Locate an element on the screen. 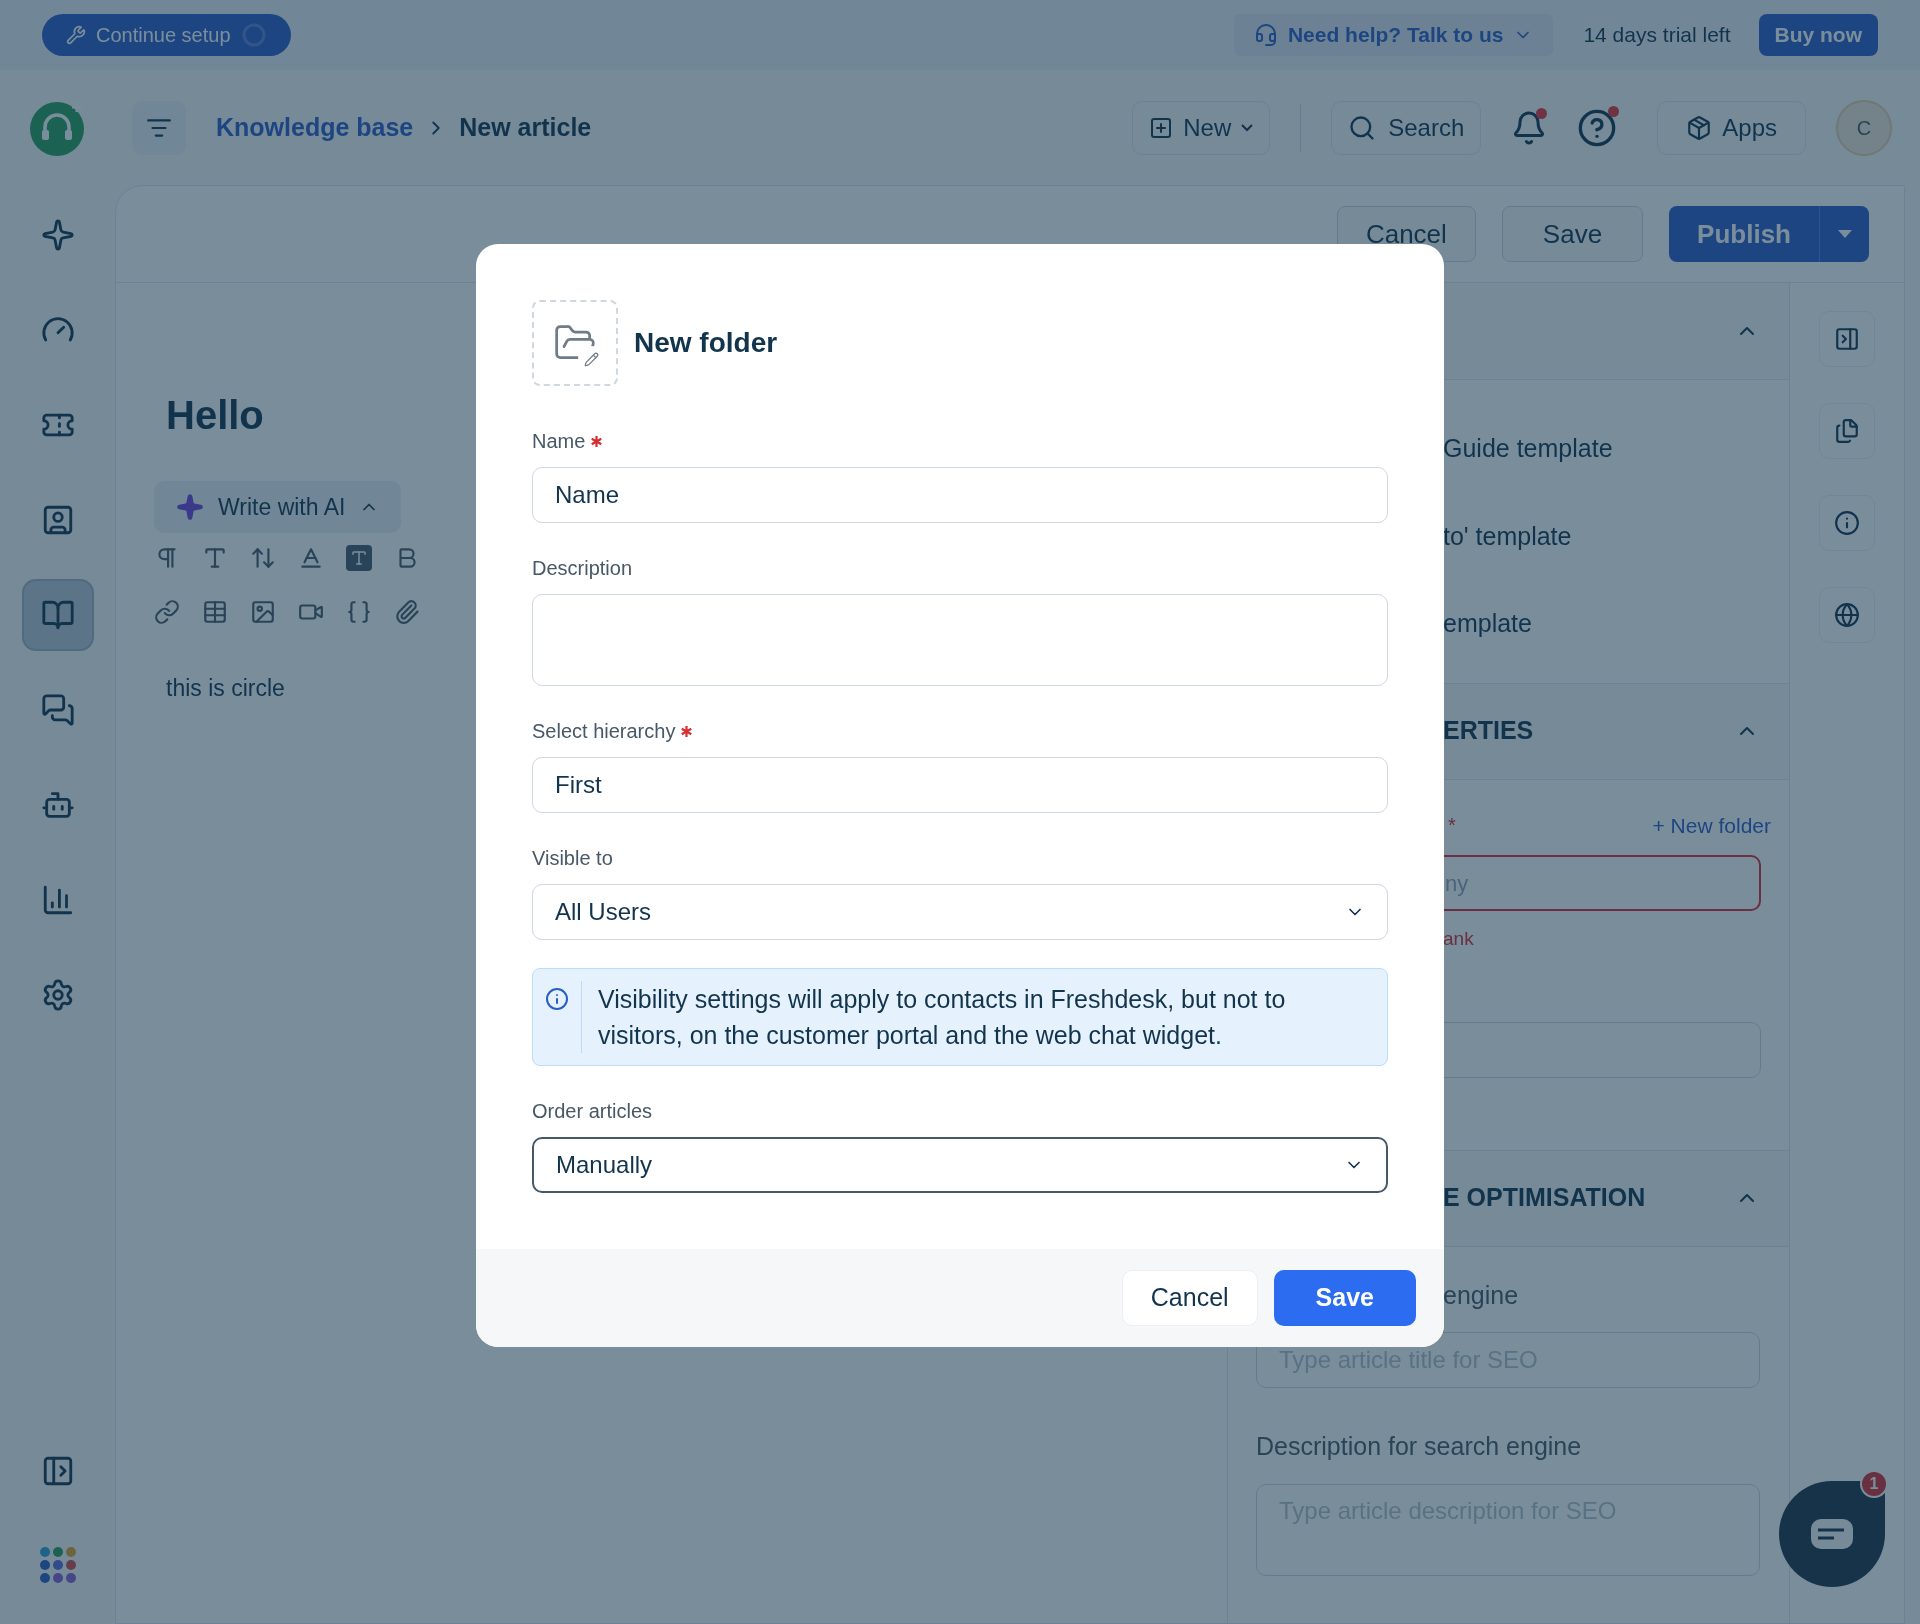  template-item: to' template is located at coordinates (1616, 536).